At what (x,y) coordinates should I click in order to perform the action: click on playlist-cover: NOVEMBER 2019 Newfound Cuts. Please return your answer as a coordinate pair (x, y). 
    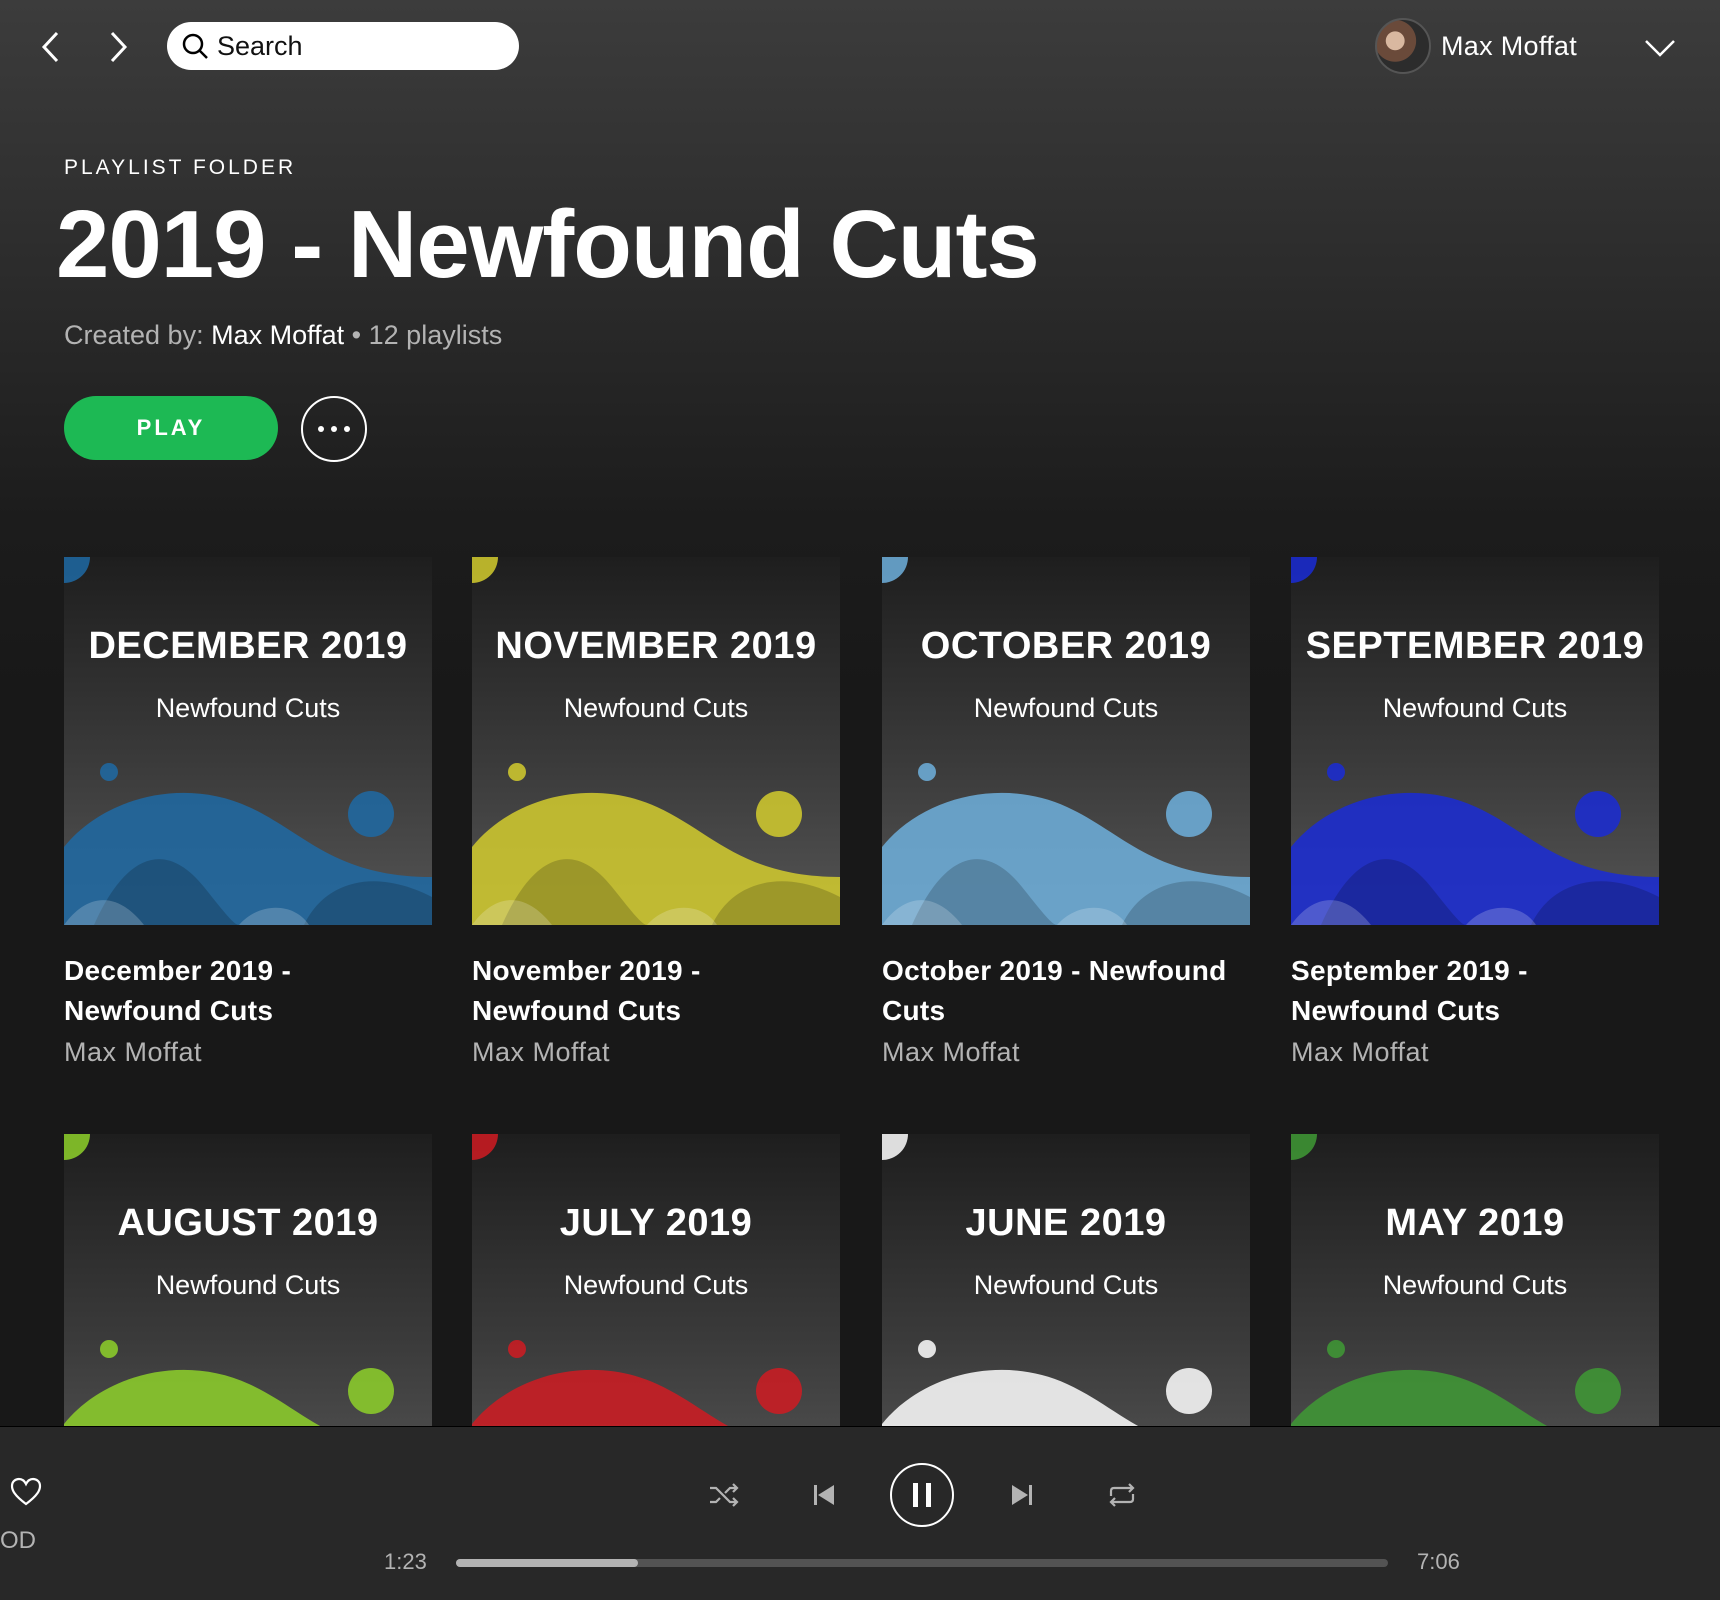
    Looking at the image, I should click on (656, 741).